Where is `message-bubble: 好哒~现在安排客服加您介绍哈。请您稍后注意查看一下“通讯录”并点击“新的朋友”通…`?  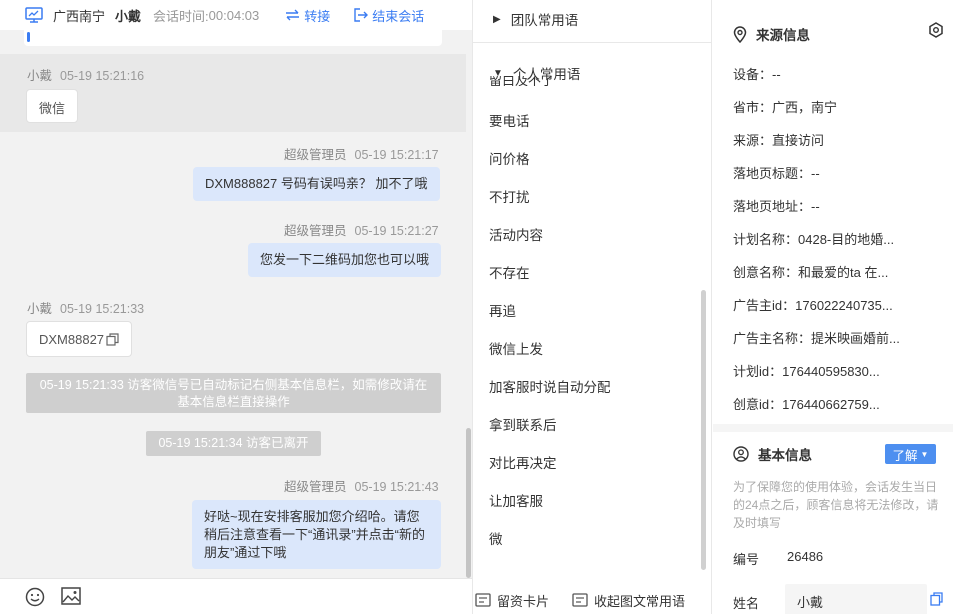
message-bubble: 好哒~现在安排客服加您介绍哈。请您稍后注意查看一下“通讯录”并点击“新的朋友”通… is located at coordinates (316, 534).